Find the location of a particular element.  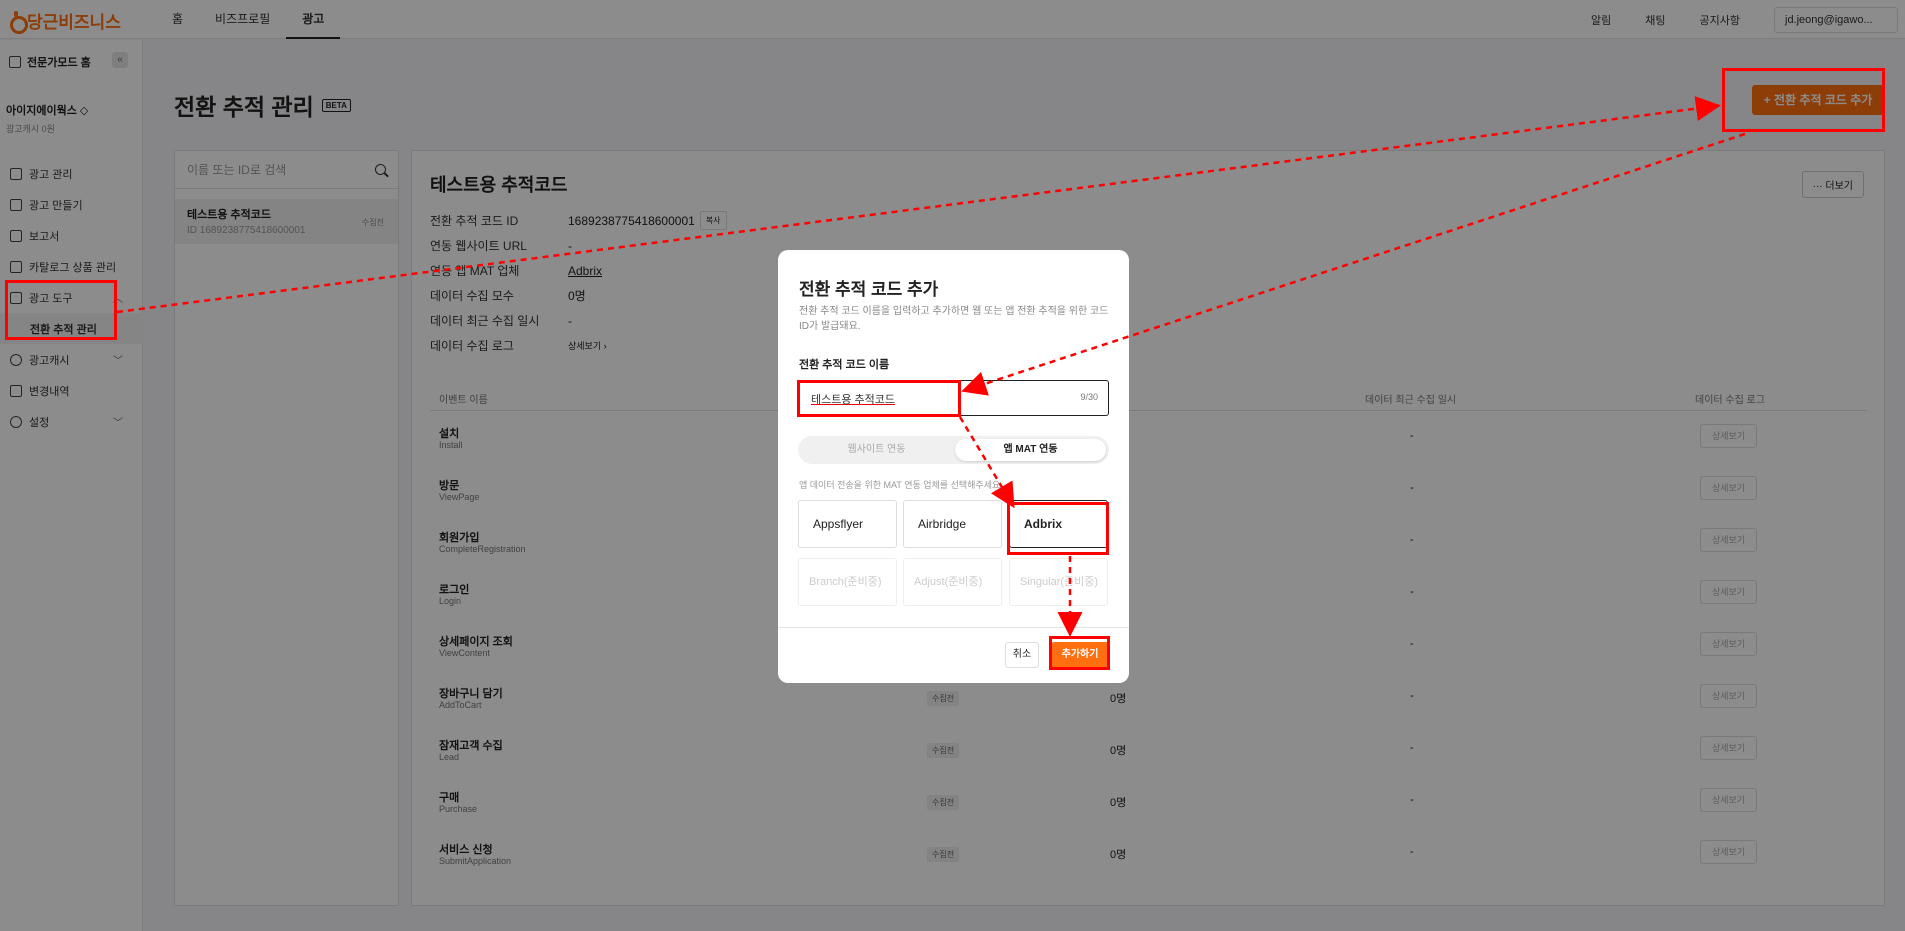

vendor-branch: Branch(준비중) is located at coordinates (847, 582).